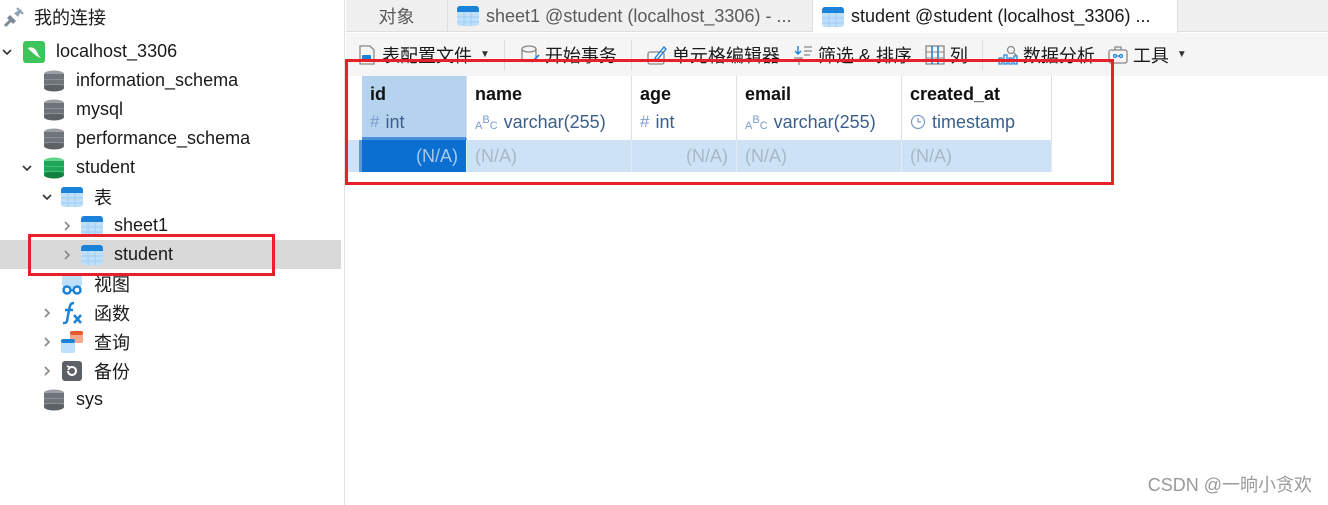  Describe the element at coordinates (355, 156) in the screenshot. I see `row-indicator` at that location.